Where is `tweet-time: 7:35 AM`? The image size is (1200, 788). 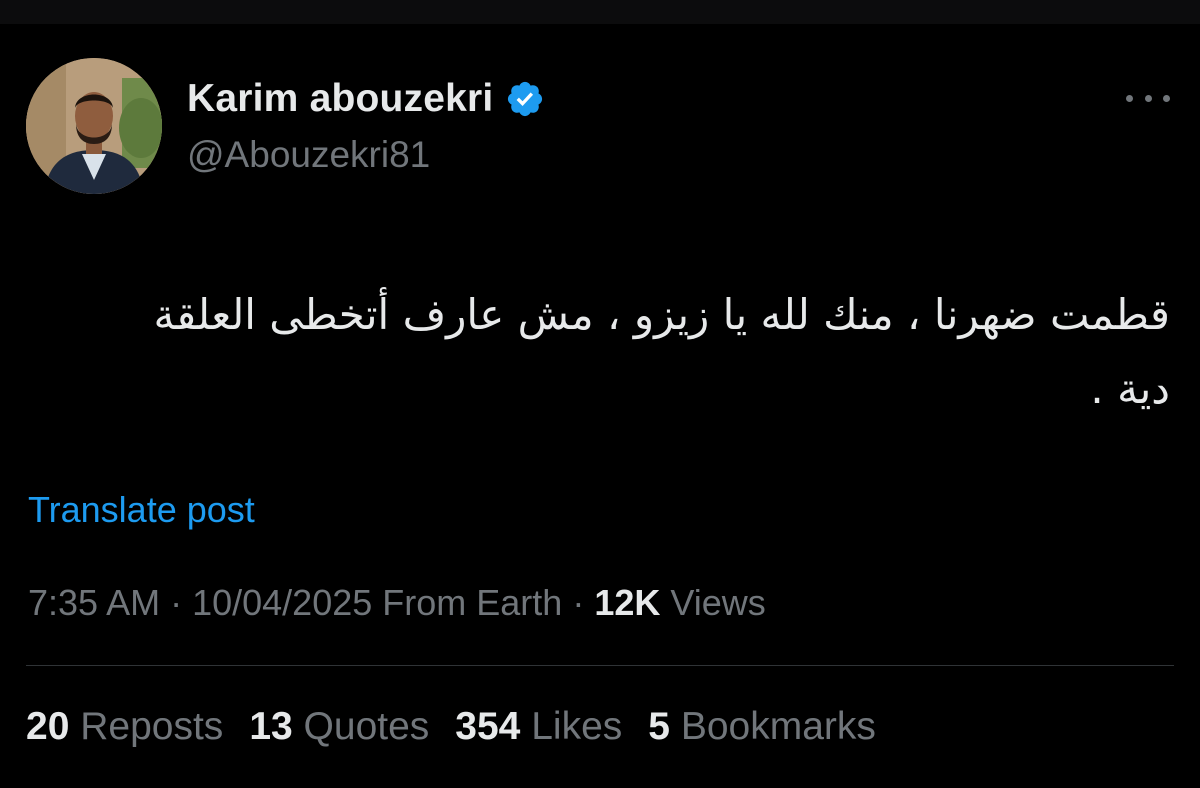 tweet-time: 7:35 AM is located at coordinates (94, 602).